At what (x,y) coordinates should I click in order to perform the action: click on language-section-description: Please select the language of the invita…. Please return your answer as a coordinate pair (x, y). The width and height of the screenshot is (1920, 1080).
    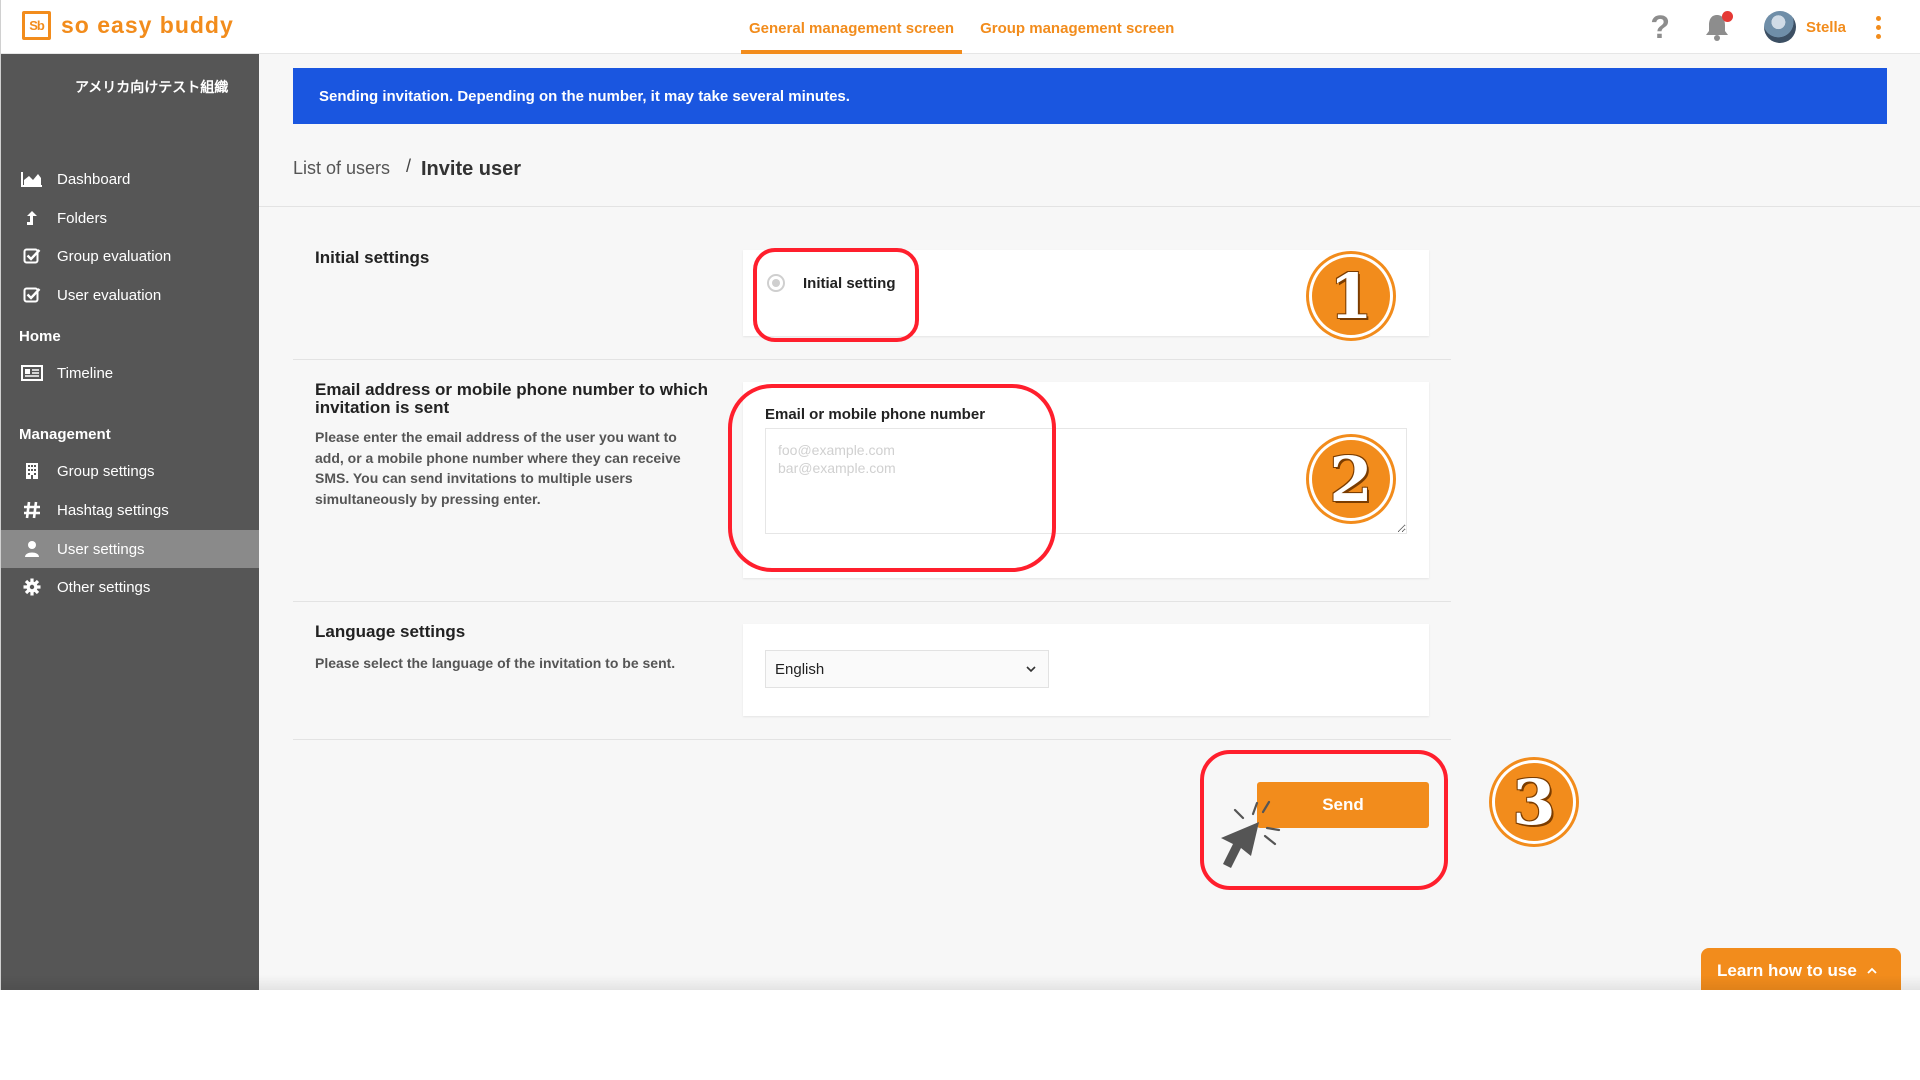
    Looking at the image, I should click on (495, 663).